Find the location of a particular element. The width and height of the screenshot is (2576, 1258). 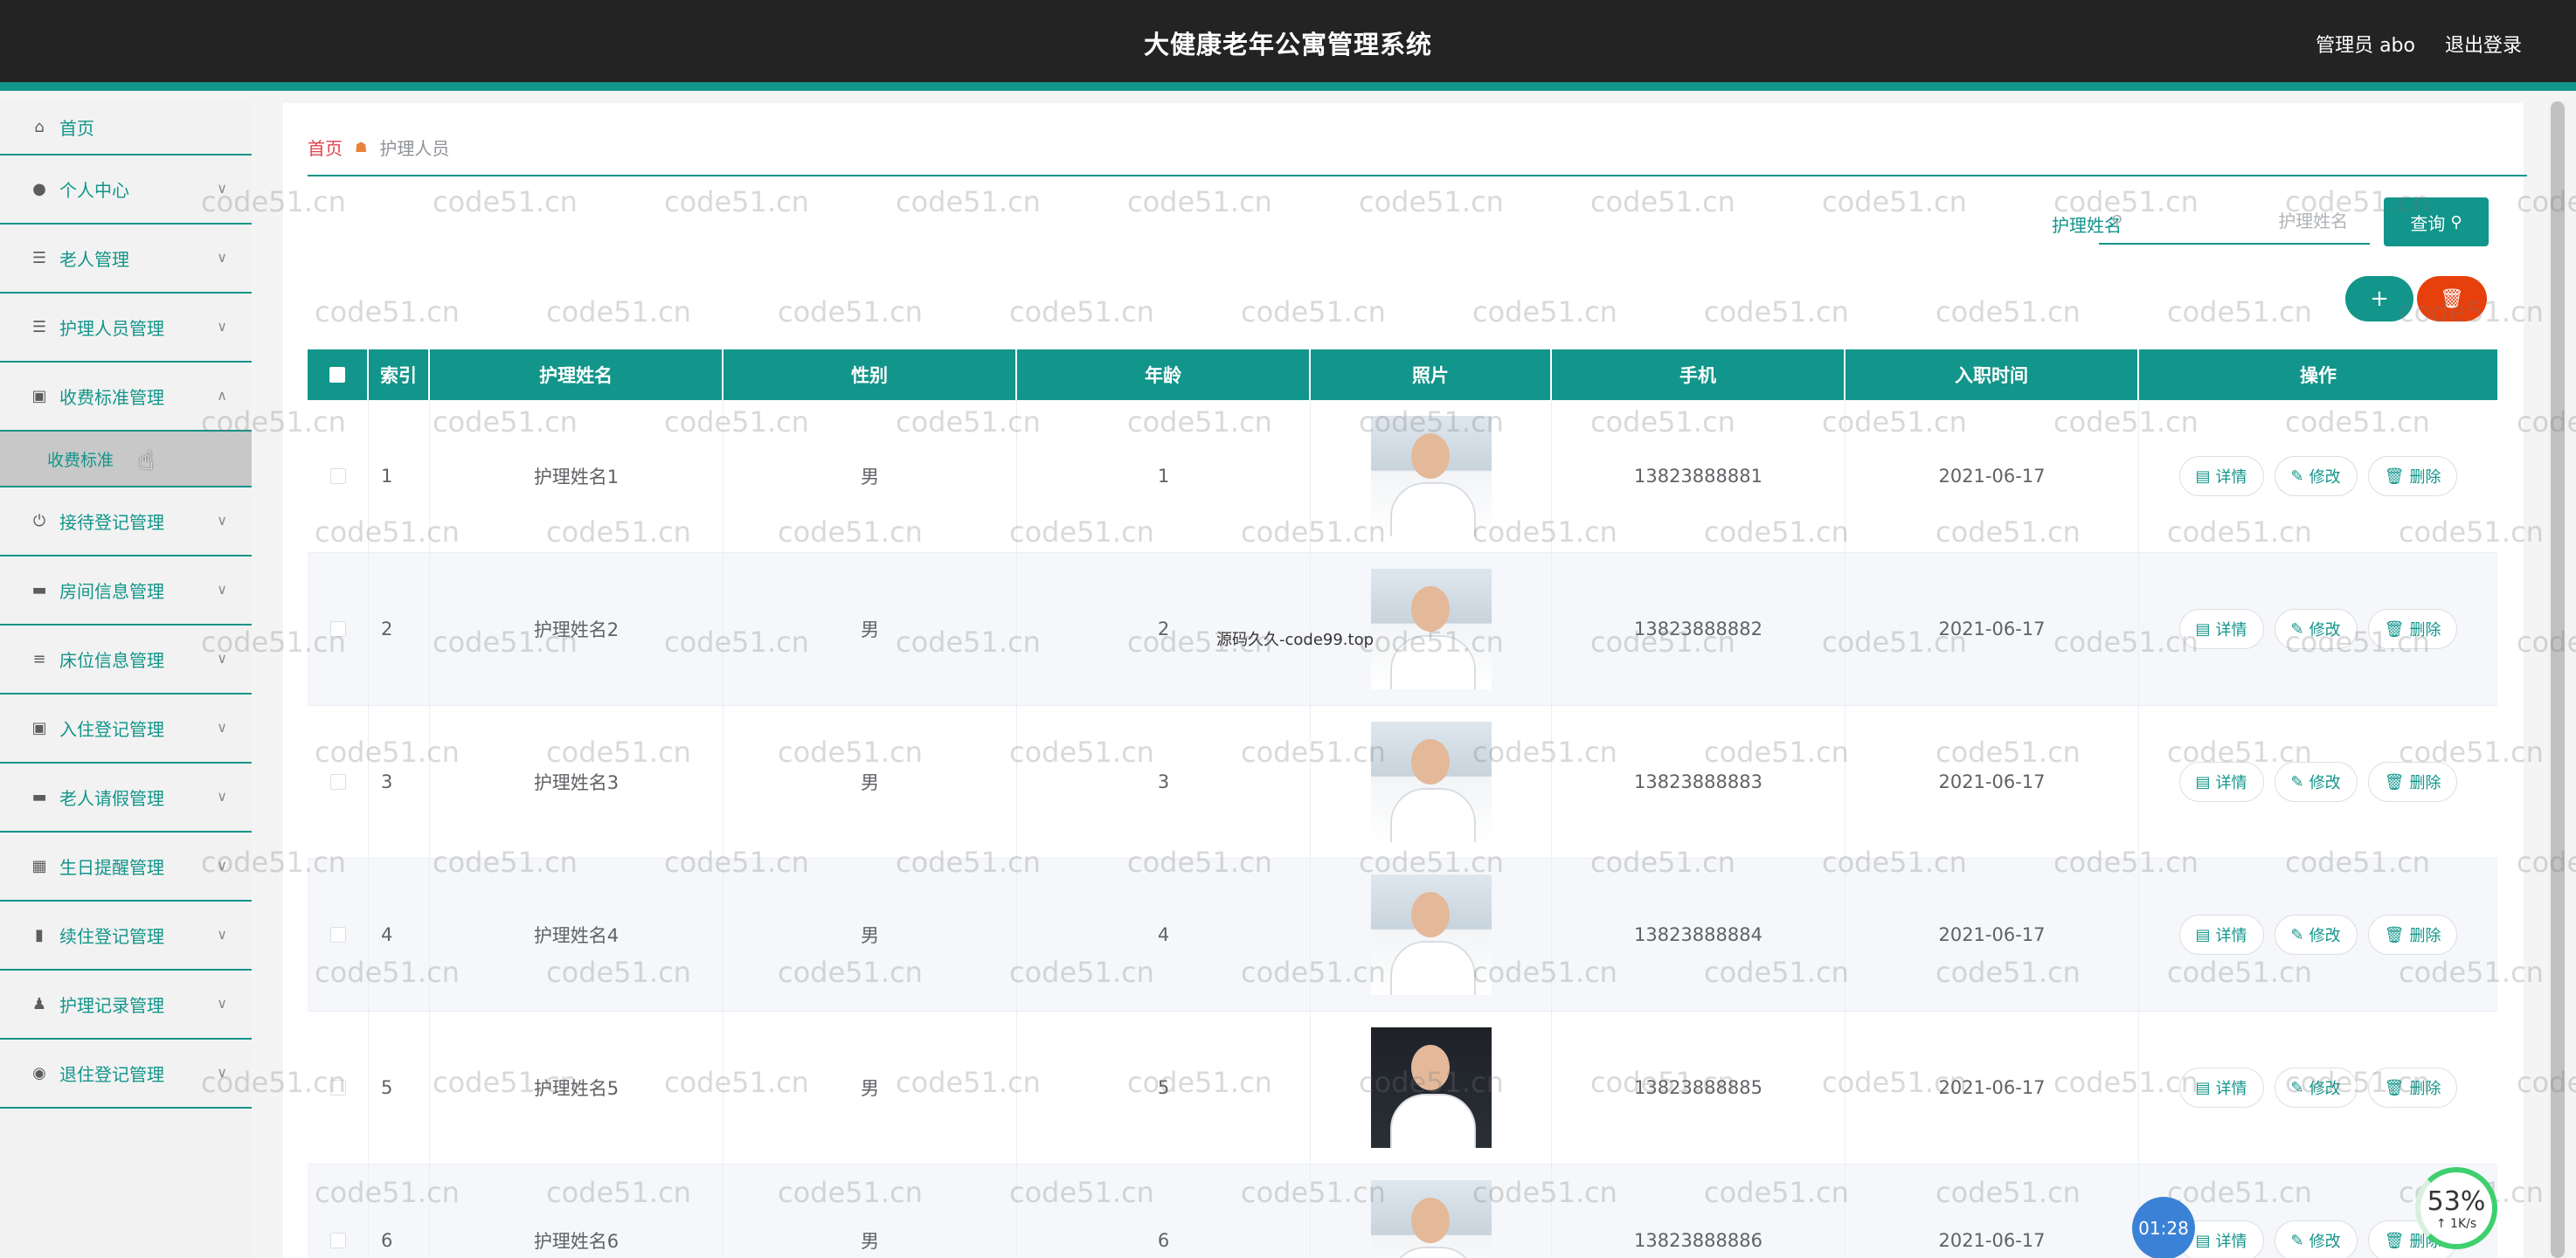

sidebar-item-profile: ● 个人中心 ∨ is located at coordinates (126, 190).